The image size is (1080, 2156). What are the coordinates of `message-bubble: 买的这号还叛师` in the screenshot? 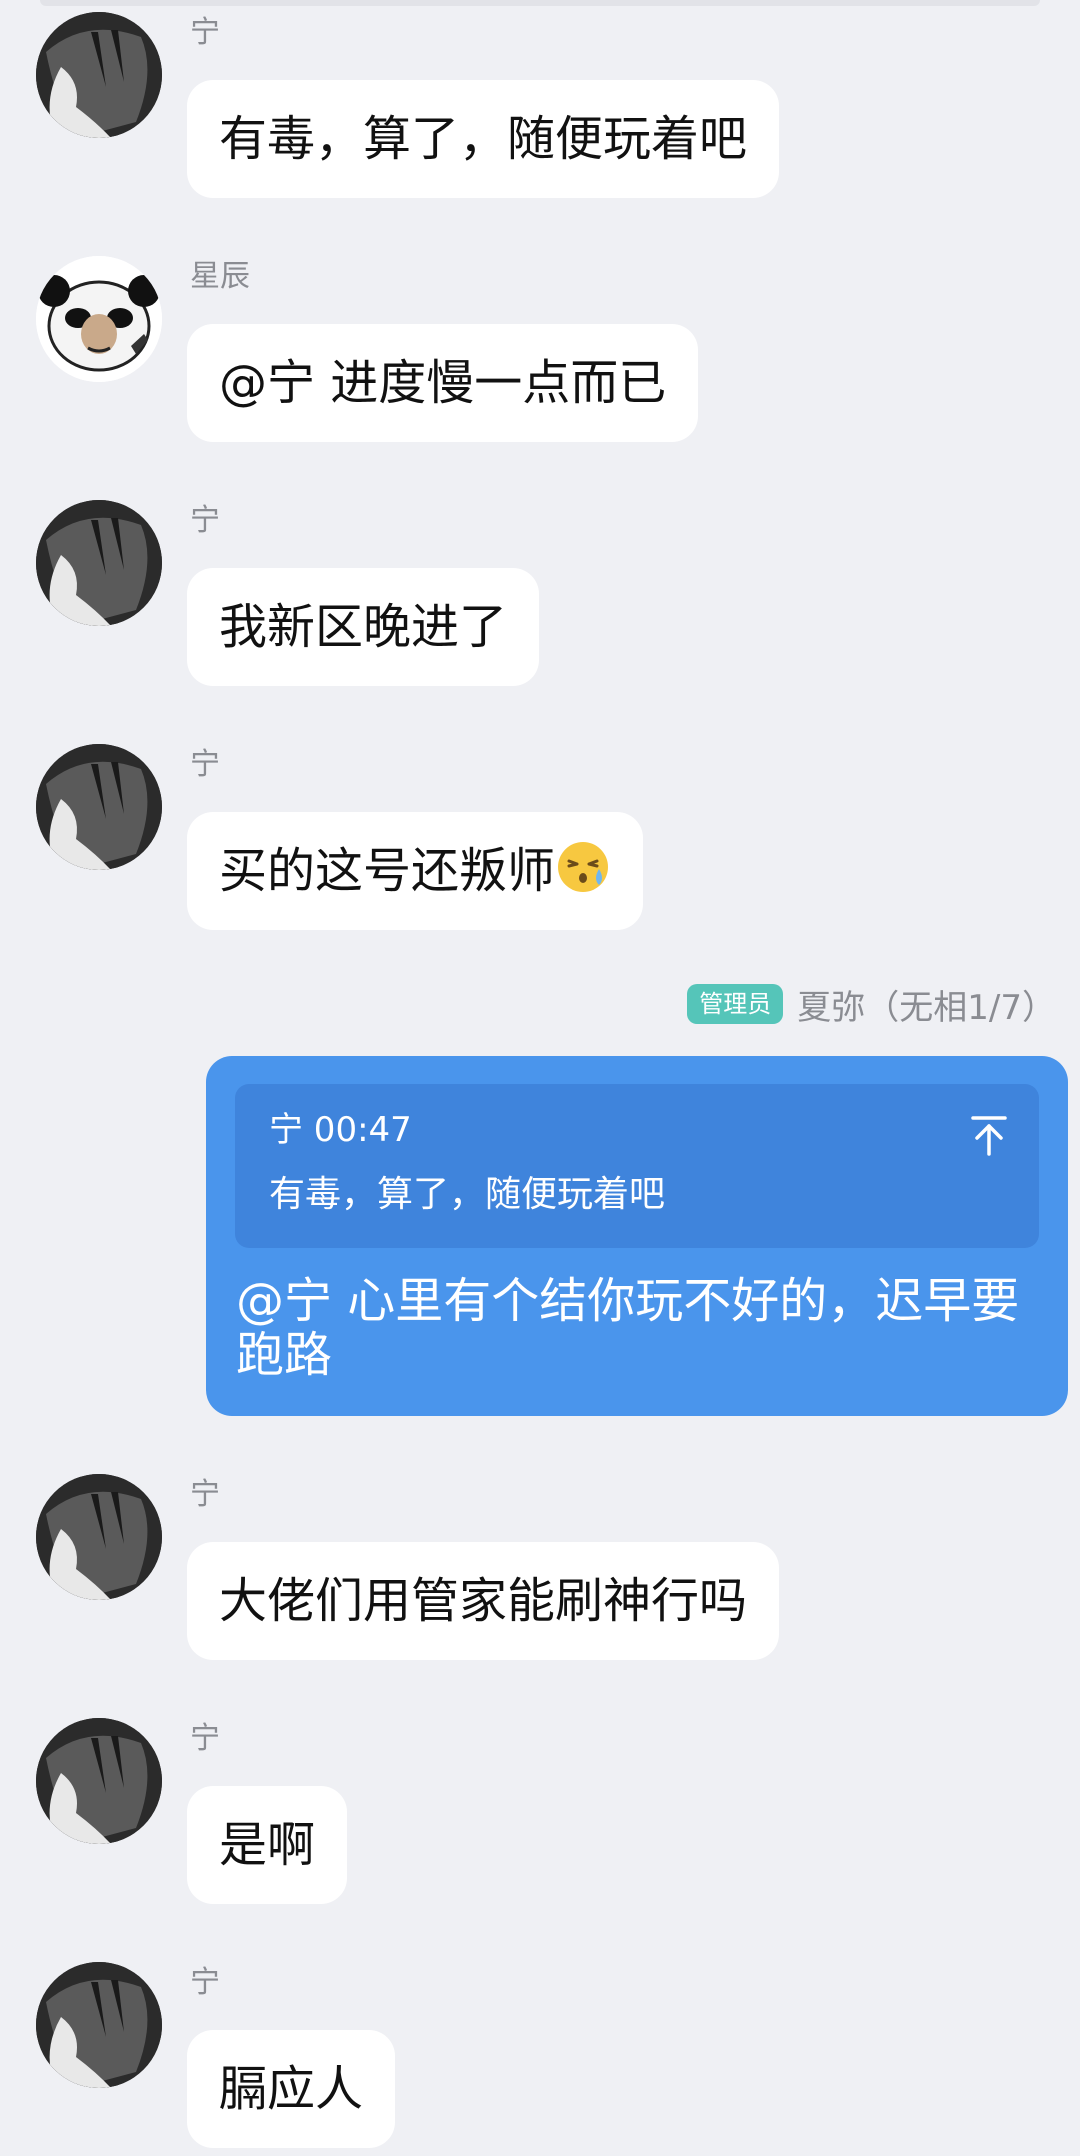 It's located at (415, 871).